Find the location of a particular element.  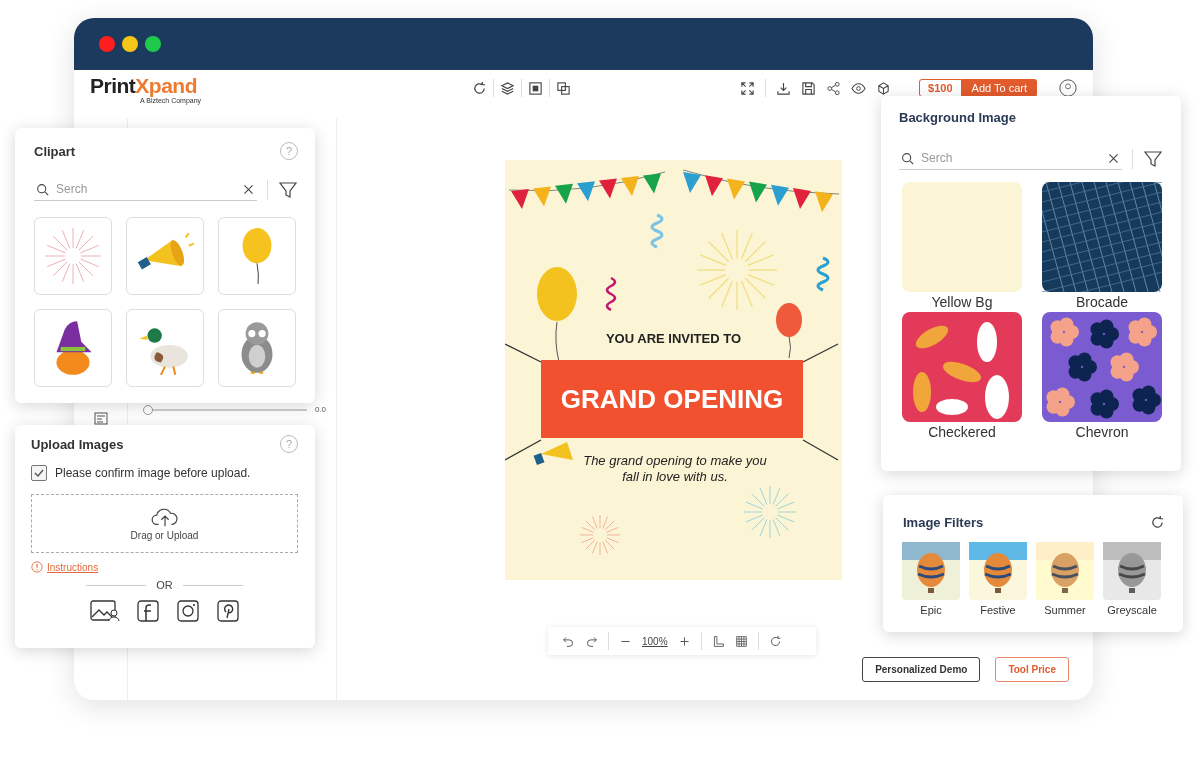

background-label: Brocade is located at coordinates (1102, 302).